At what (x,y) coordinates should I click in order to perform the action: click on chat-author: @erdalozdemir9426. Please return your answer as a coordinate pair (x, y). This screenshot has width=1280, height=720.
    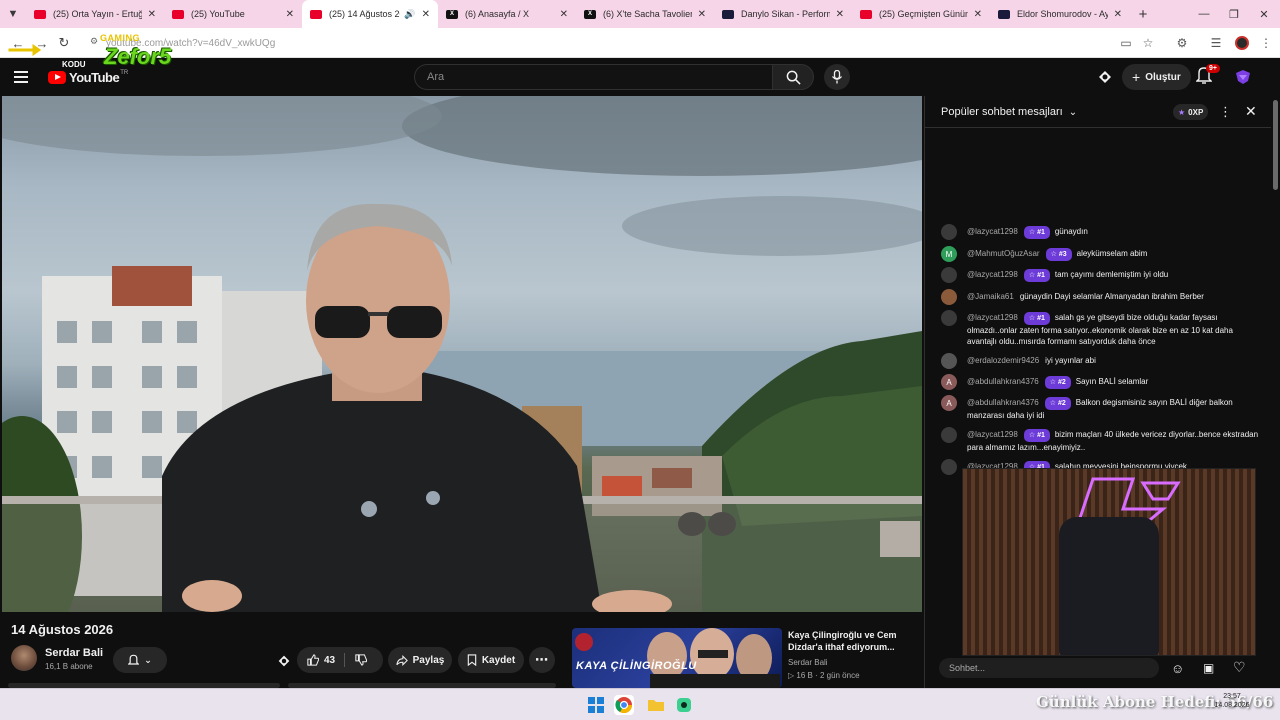
    Looking at the image, I should click on (1003, 360).